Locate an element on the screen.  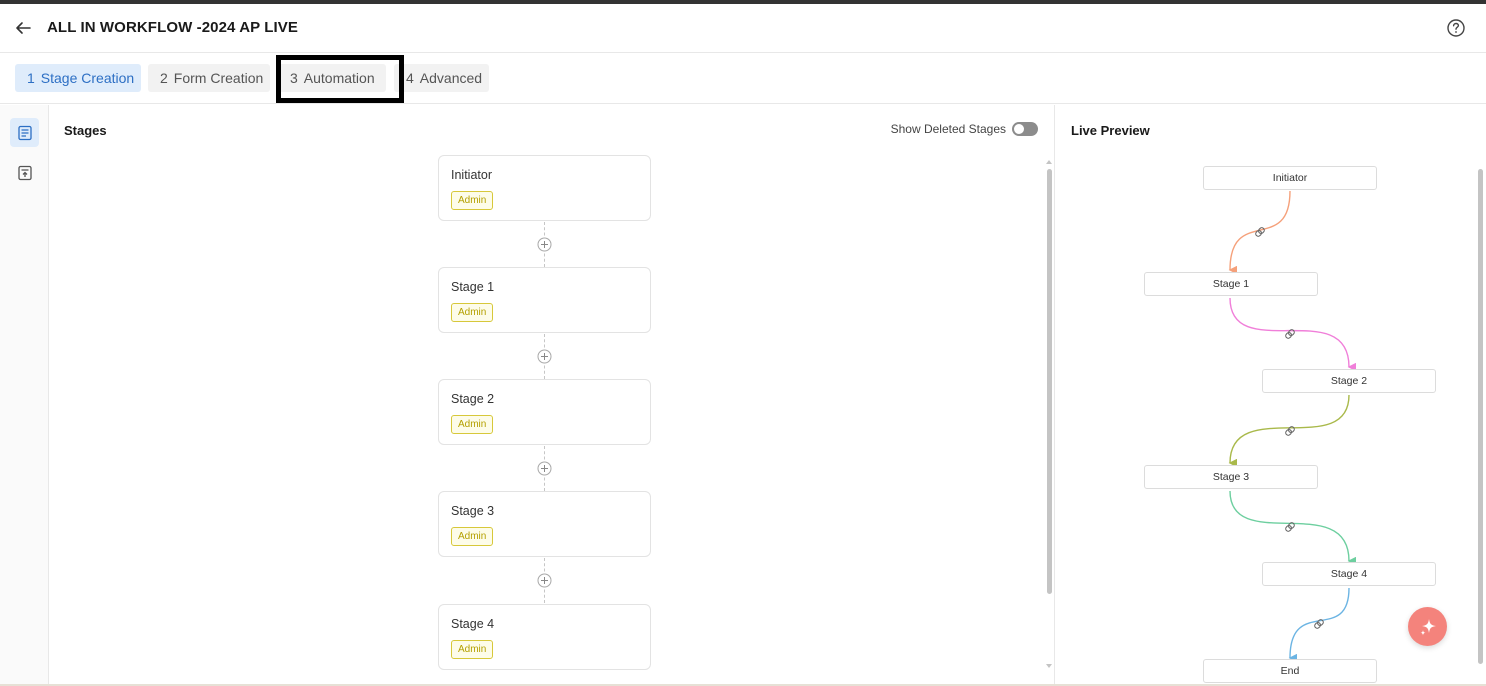
stages-list-icon is located at coordinates (24, 132).